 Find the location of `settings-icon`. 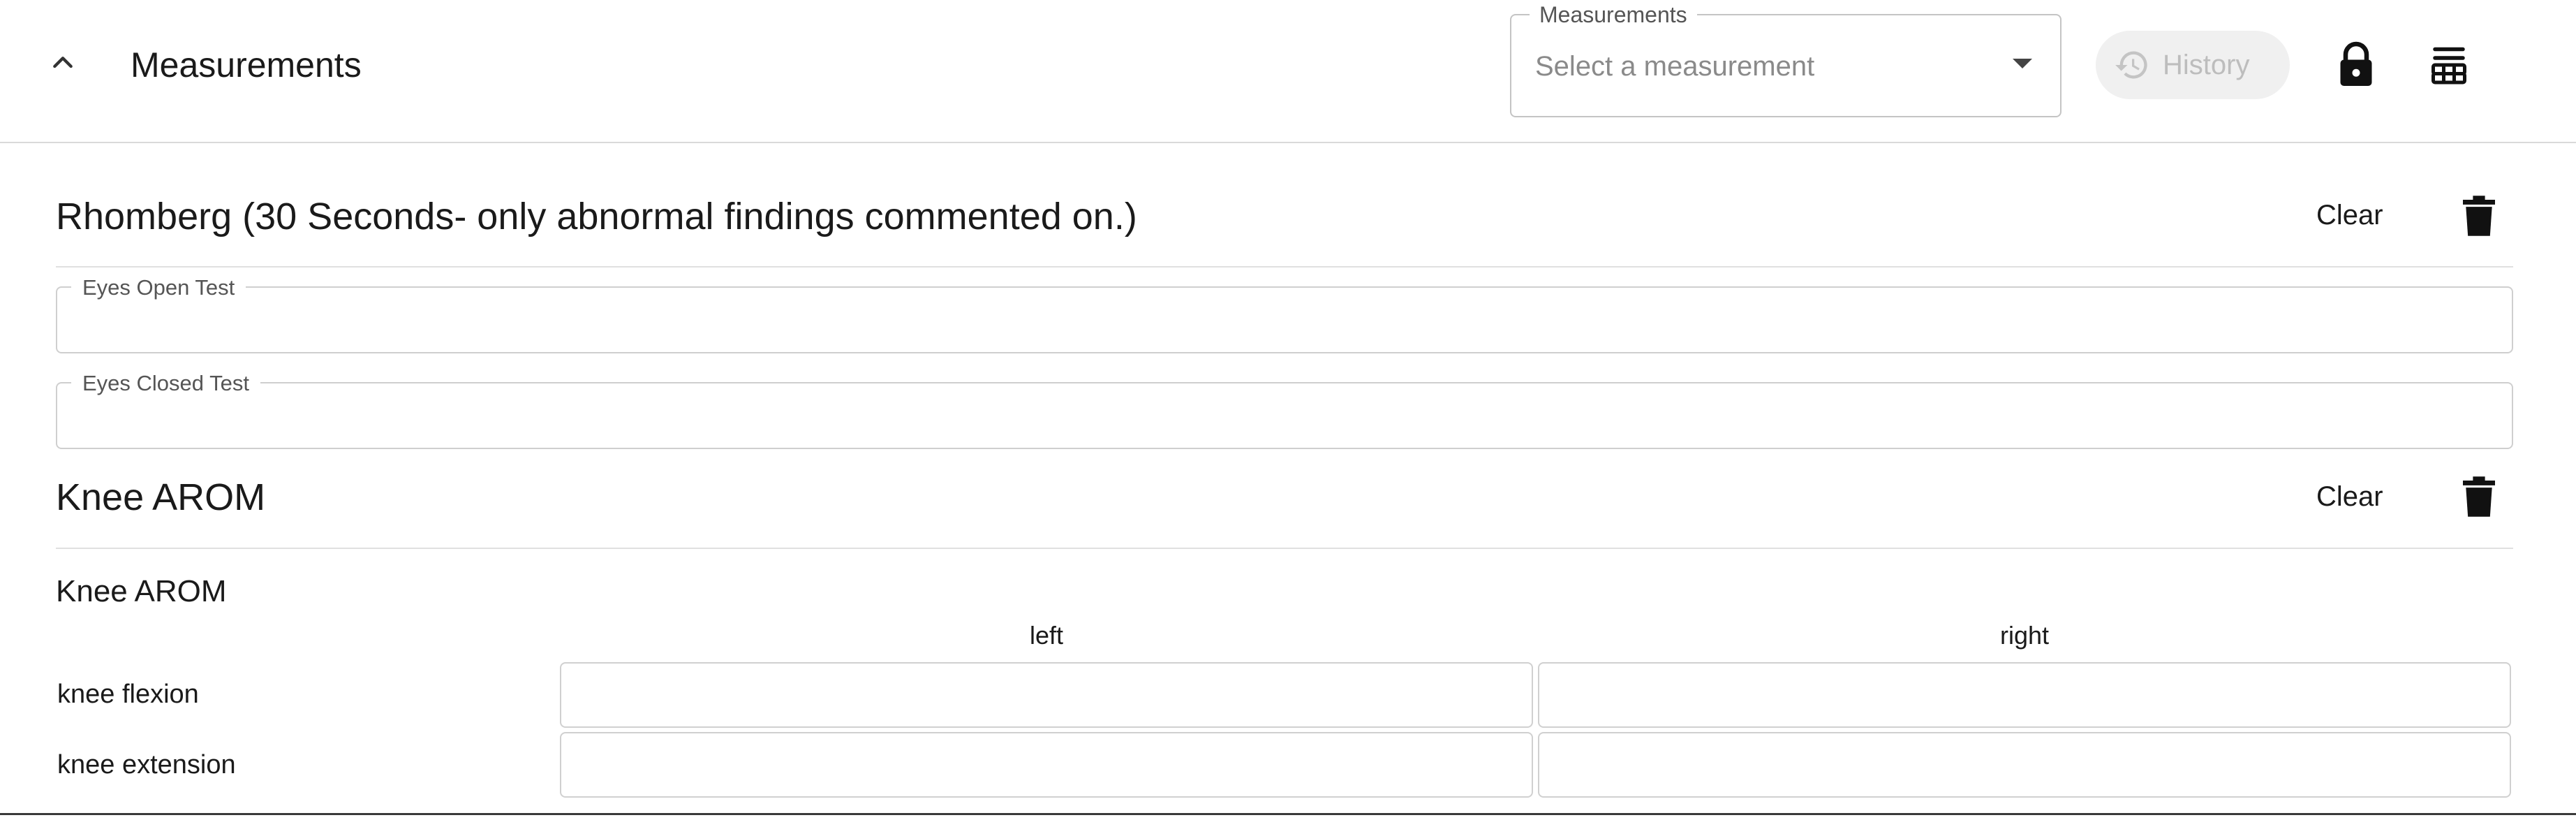

settings-icon is located at coordinates (2448, 66).